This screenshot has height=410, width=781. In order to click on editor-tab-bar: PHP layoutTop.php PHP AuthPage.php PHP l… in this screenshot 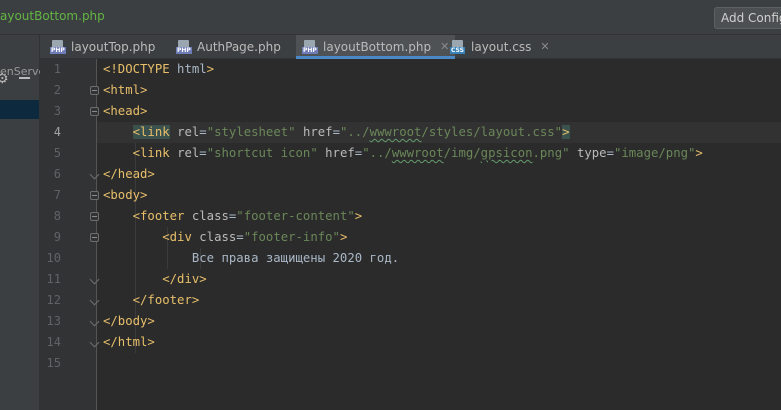, I will do `click(410, 47)`.